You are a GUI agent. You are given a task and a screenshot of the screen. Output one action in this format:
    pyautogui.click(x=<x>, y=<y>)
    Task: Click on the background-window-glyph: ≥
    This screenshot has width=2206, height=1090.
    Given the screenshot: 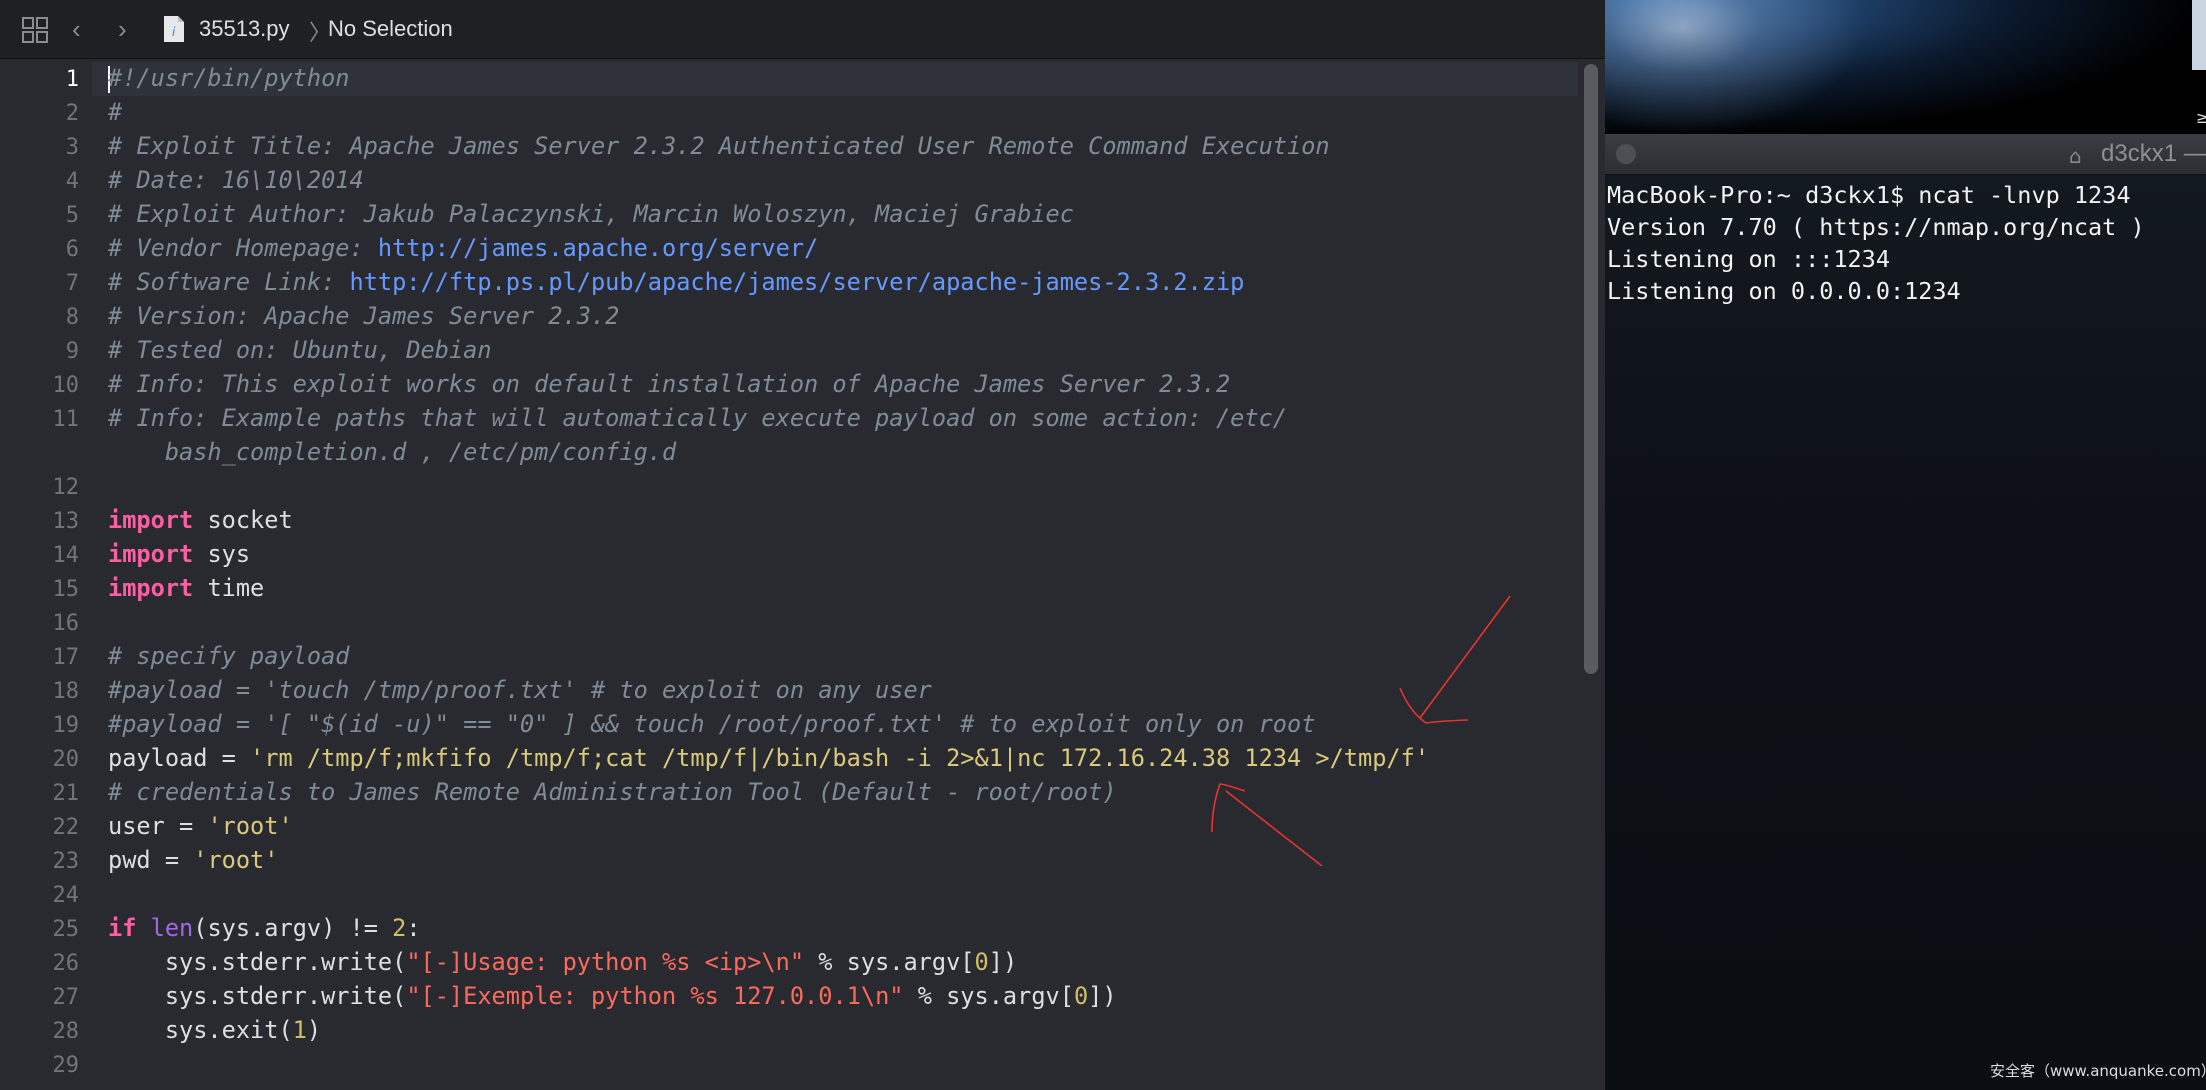 What is the action you would take?
    pyautogui.click(x=2201, y=117)
    